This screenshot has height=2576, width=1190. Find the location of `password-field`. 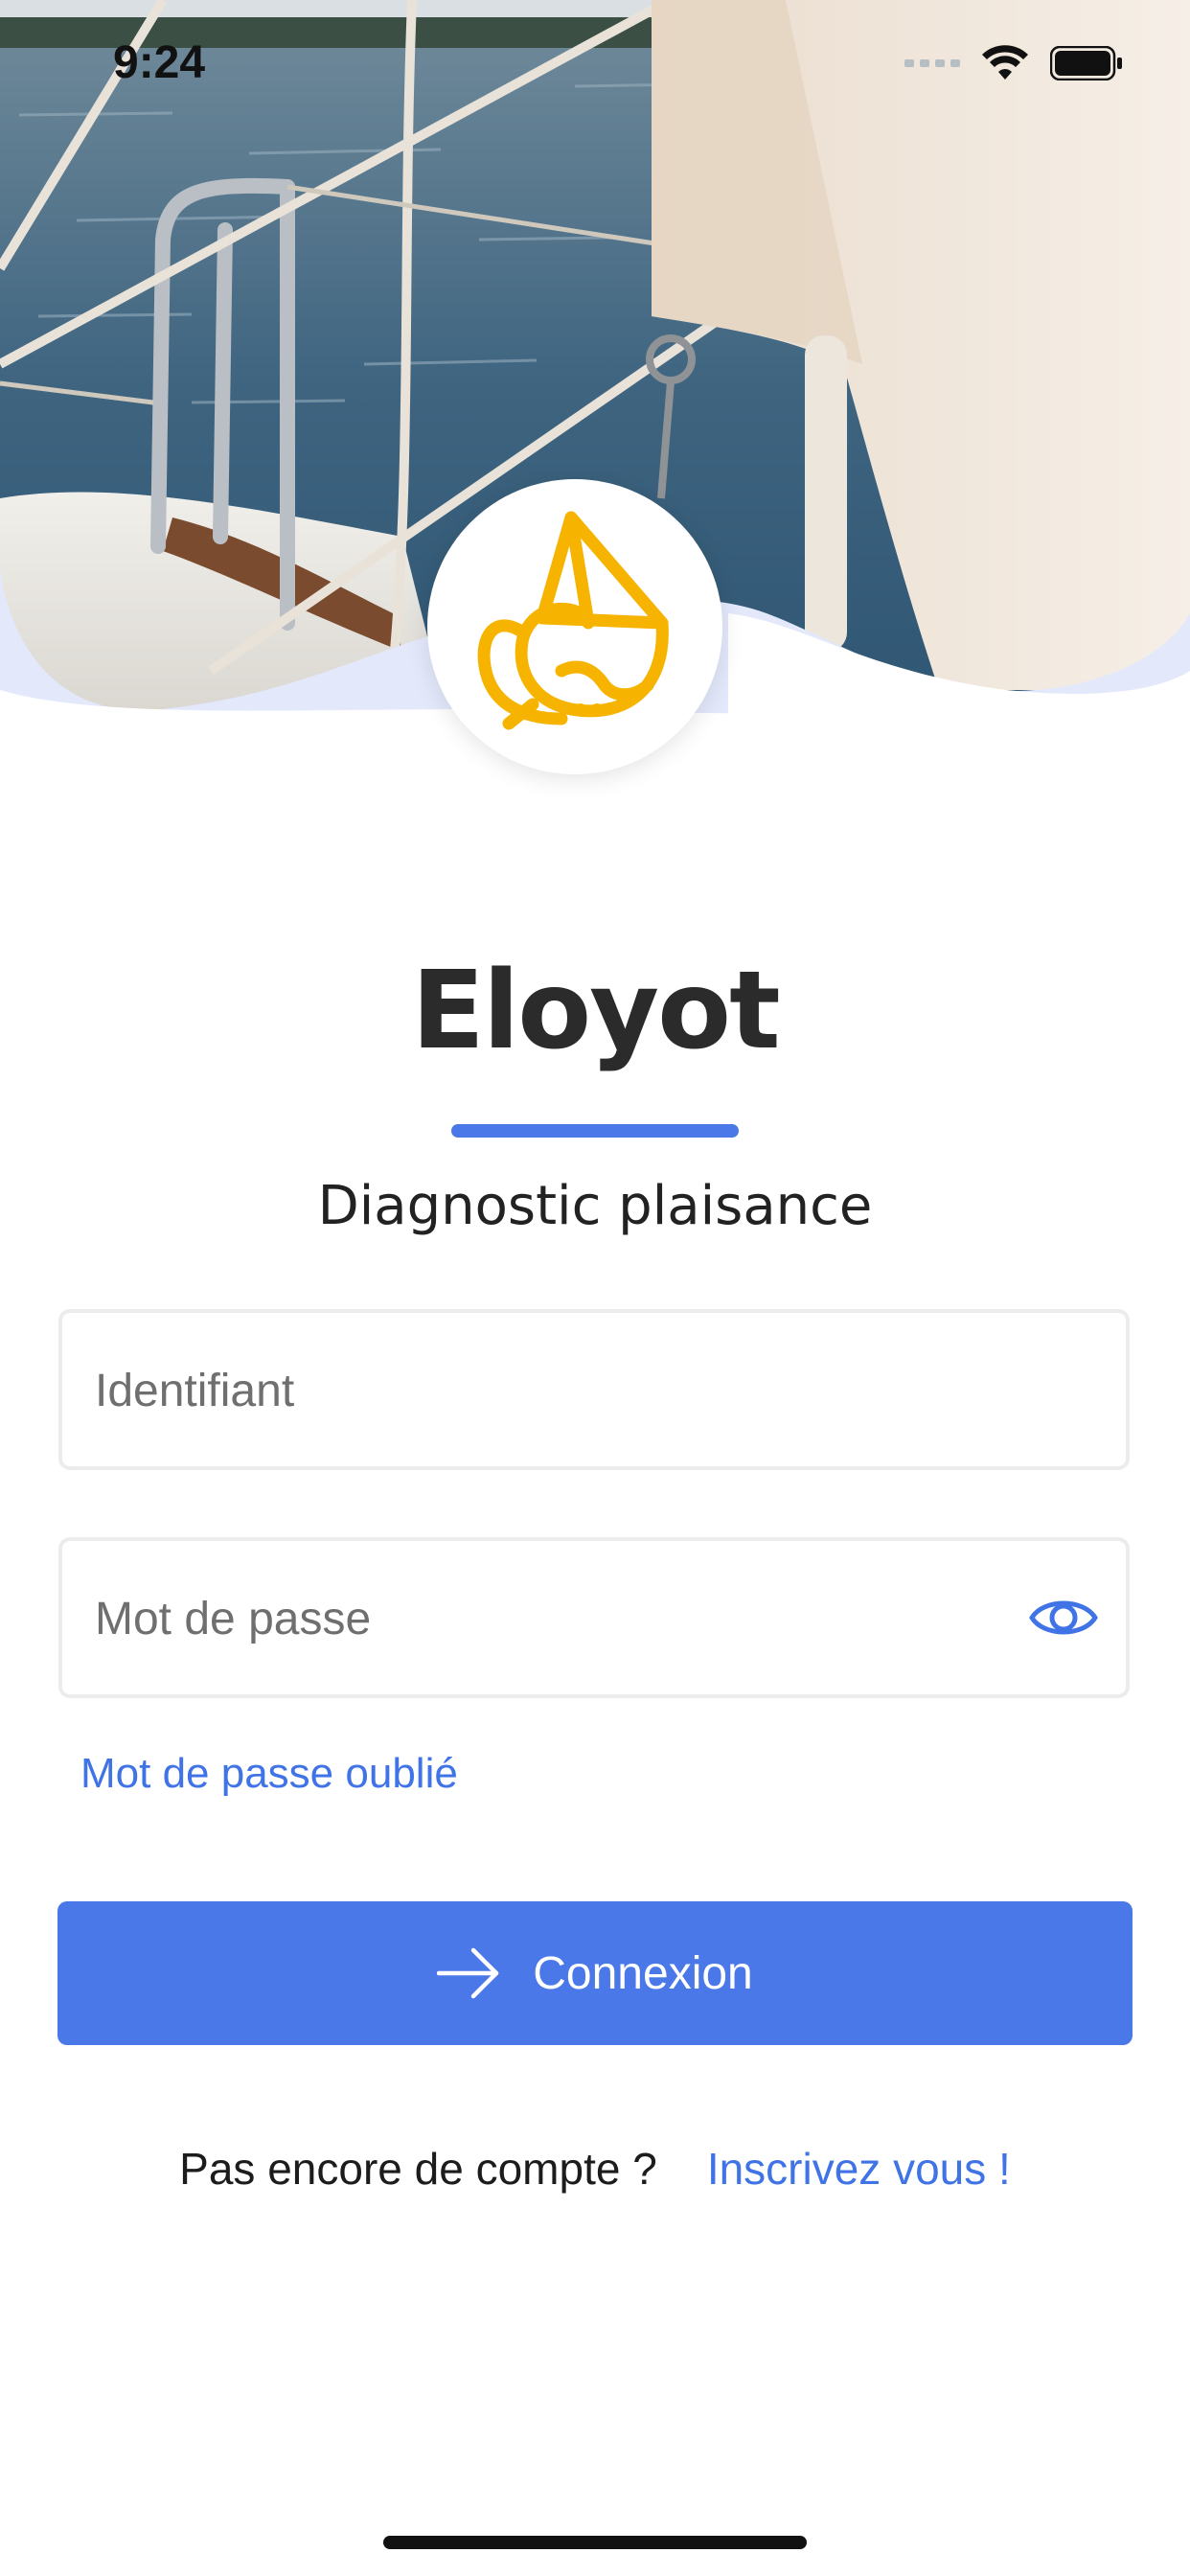

password-field is located at coordinates (594, 1617).